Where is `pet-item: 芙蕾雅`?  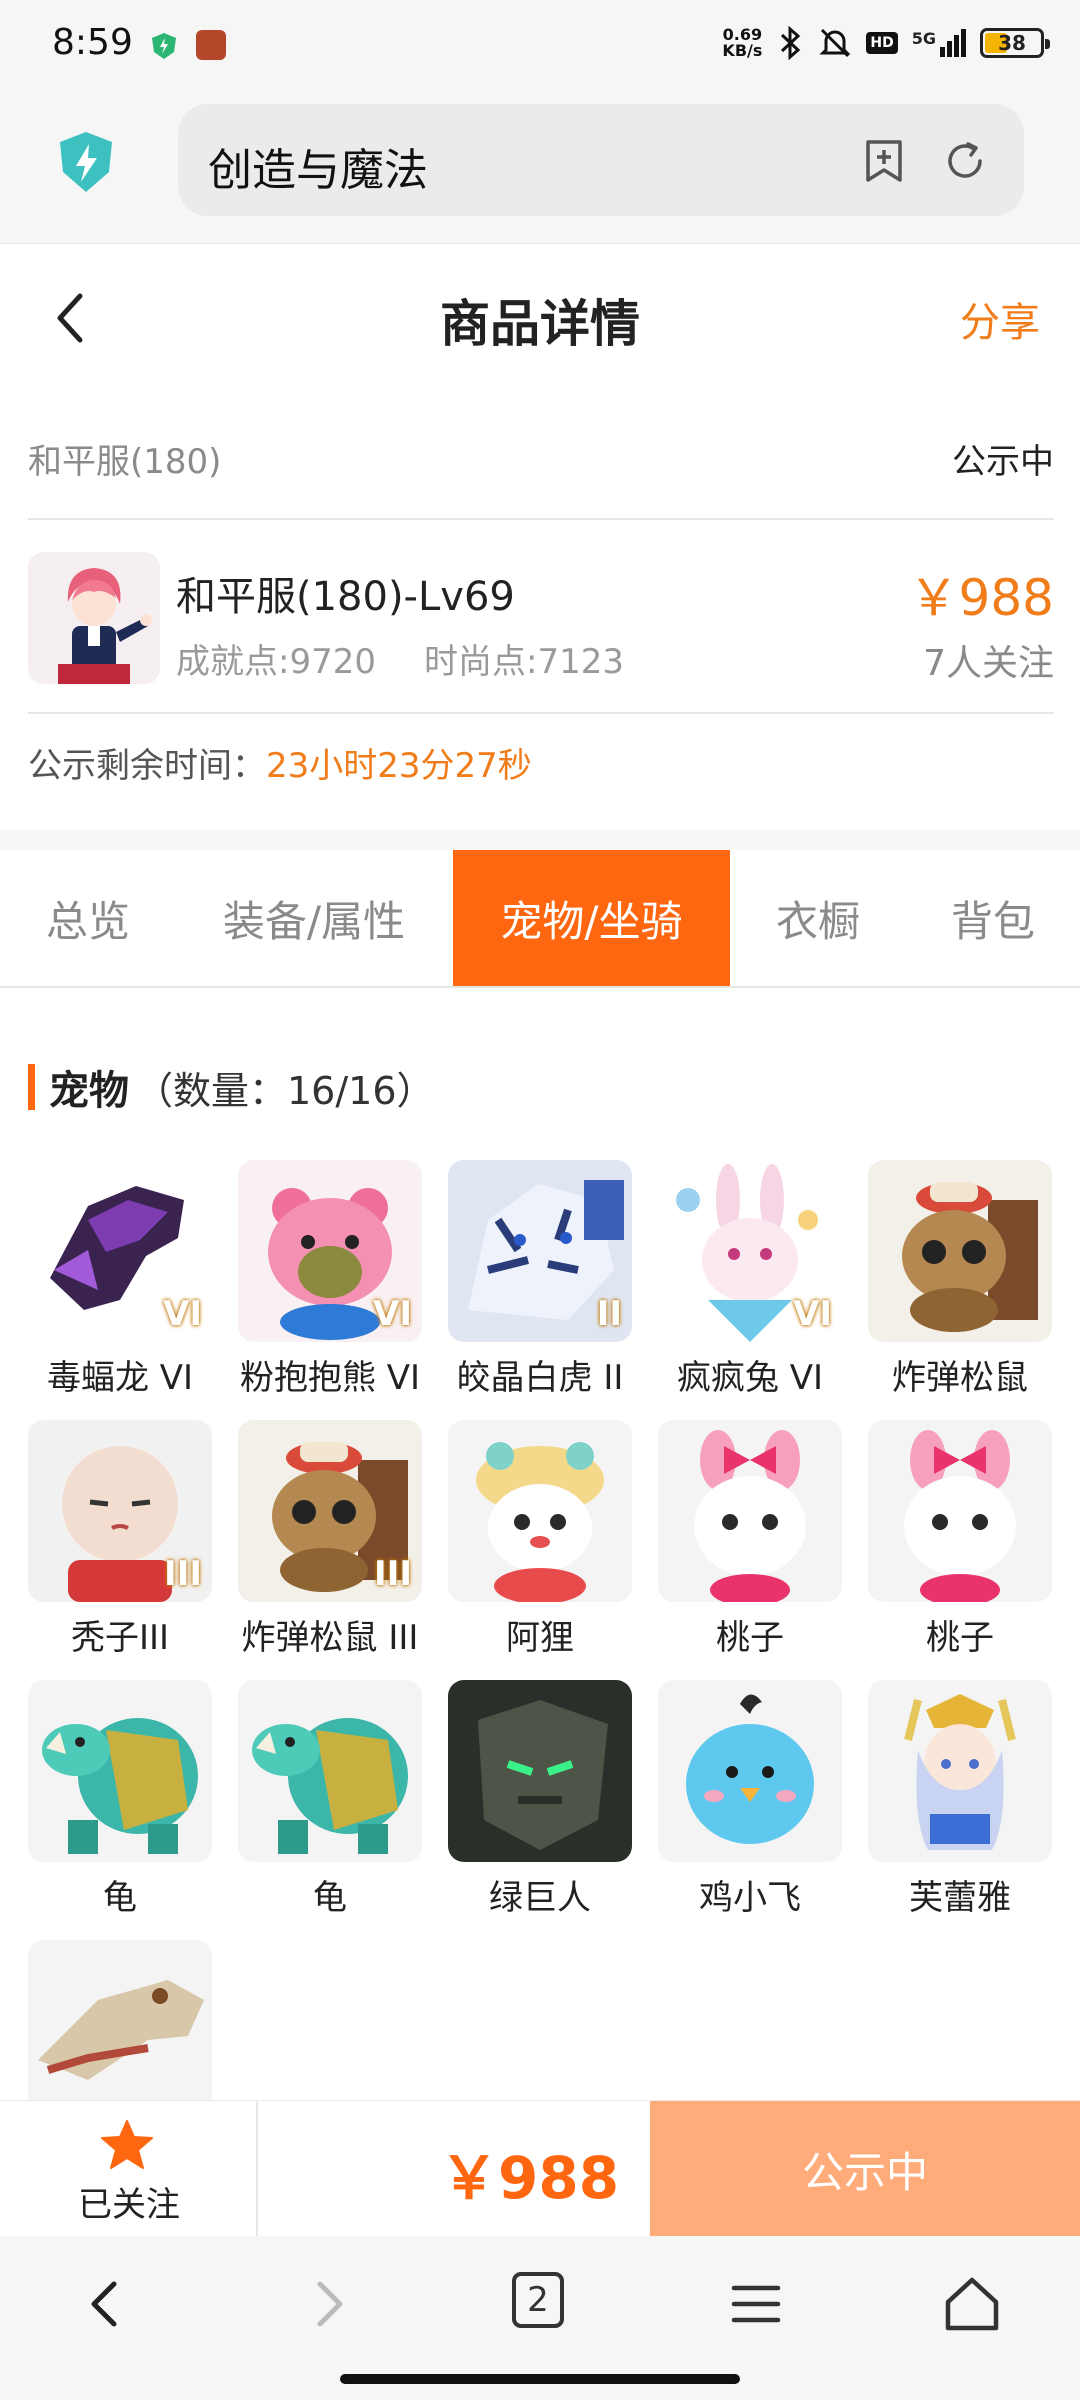
pet-item: 芙蕾雅 is located at coordinates (960, 1805).